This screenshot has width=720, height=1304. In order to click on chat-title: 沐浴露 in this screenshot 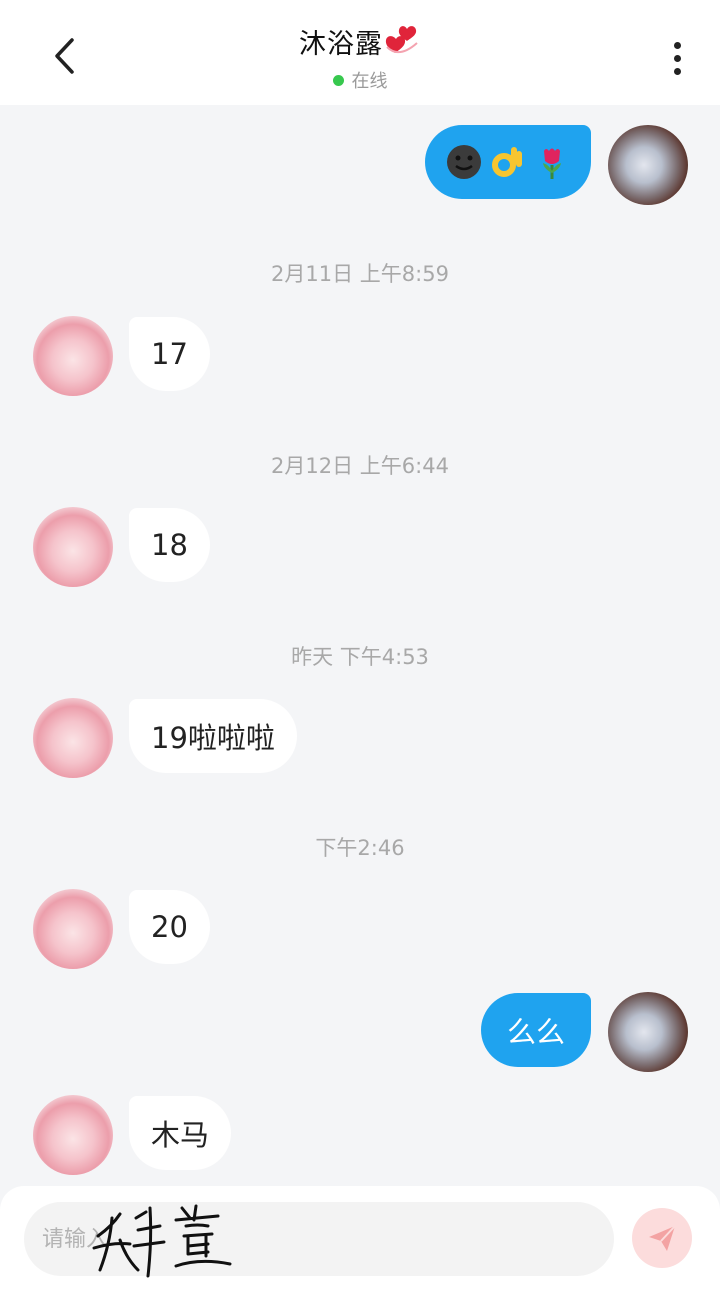, I will do `click(360, 41)`.